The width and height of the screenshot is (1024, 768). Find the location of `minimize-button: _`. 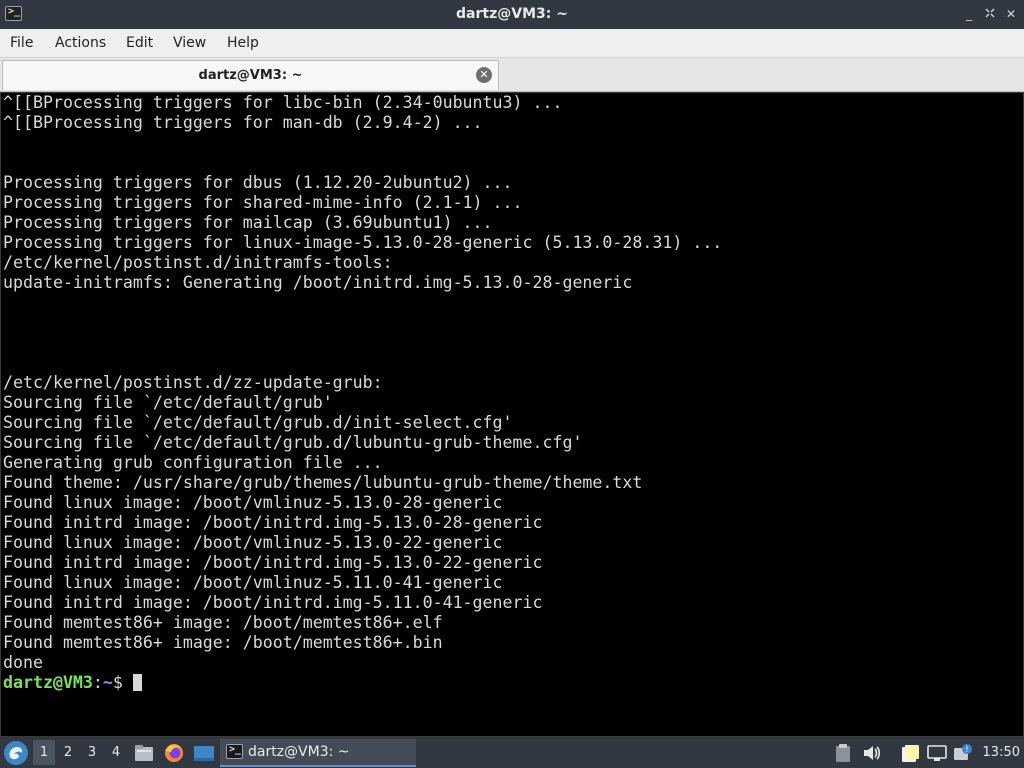

minimize-button: _ is located at coordinates (969, 14).